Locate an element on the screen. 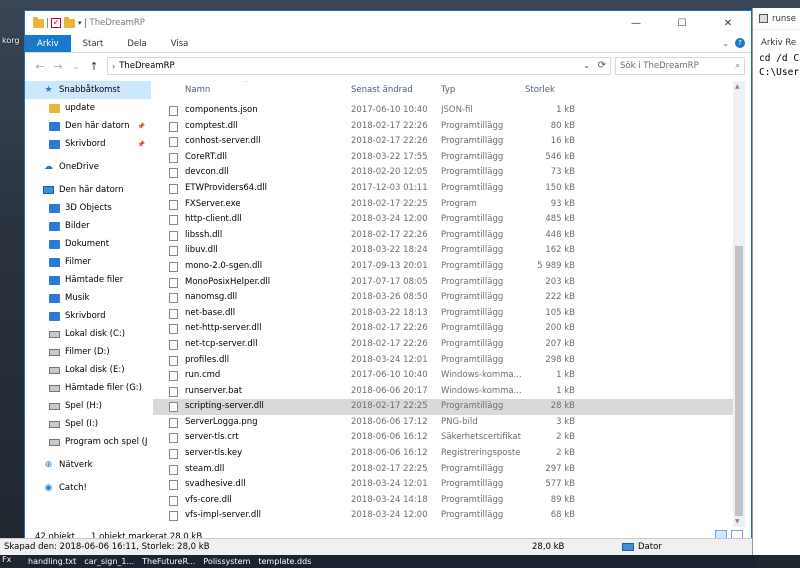  sidebar-item: ⊕ Nätverk is located at coordinates (88, 465).